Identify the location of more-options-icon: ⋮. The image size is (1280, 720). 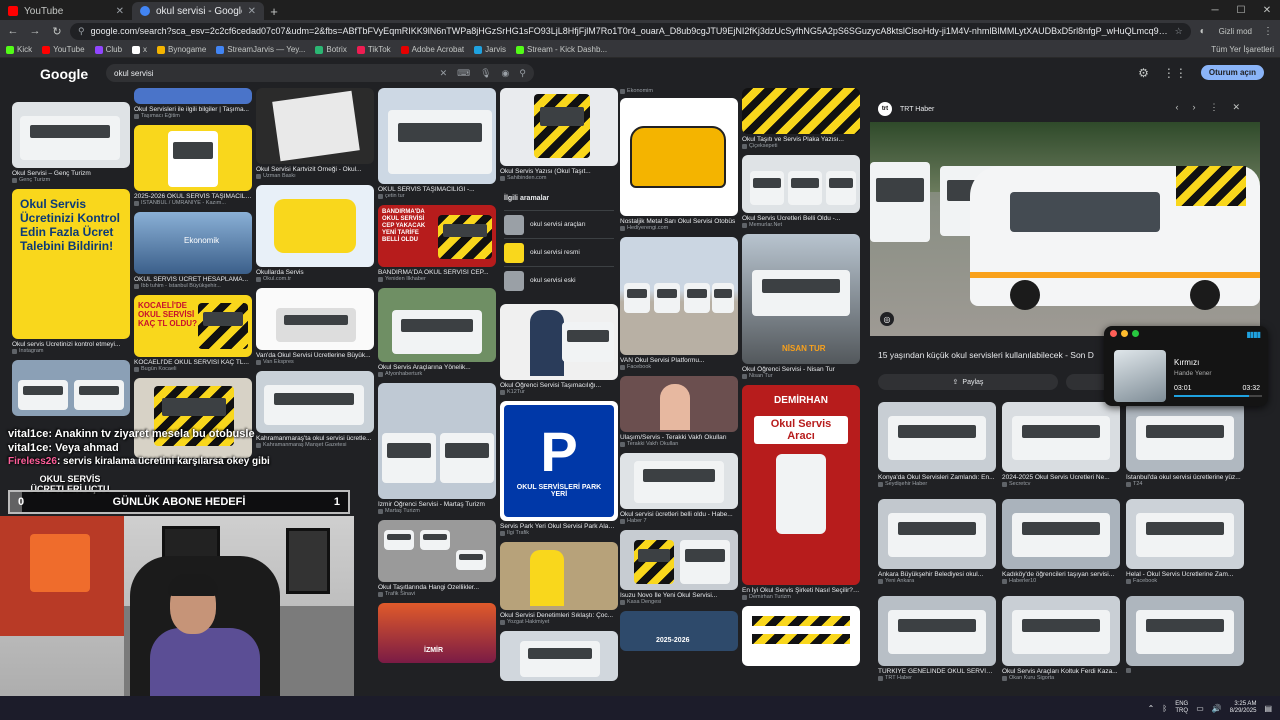
(1213, 107).